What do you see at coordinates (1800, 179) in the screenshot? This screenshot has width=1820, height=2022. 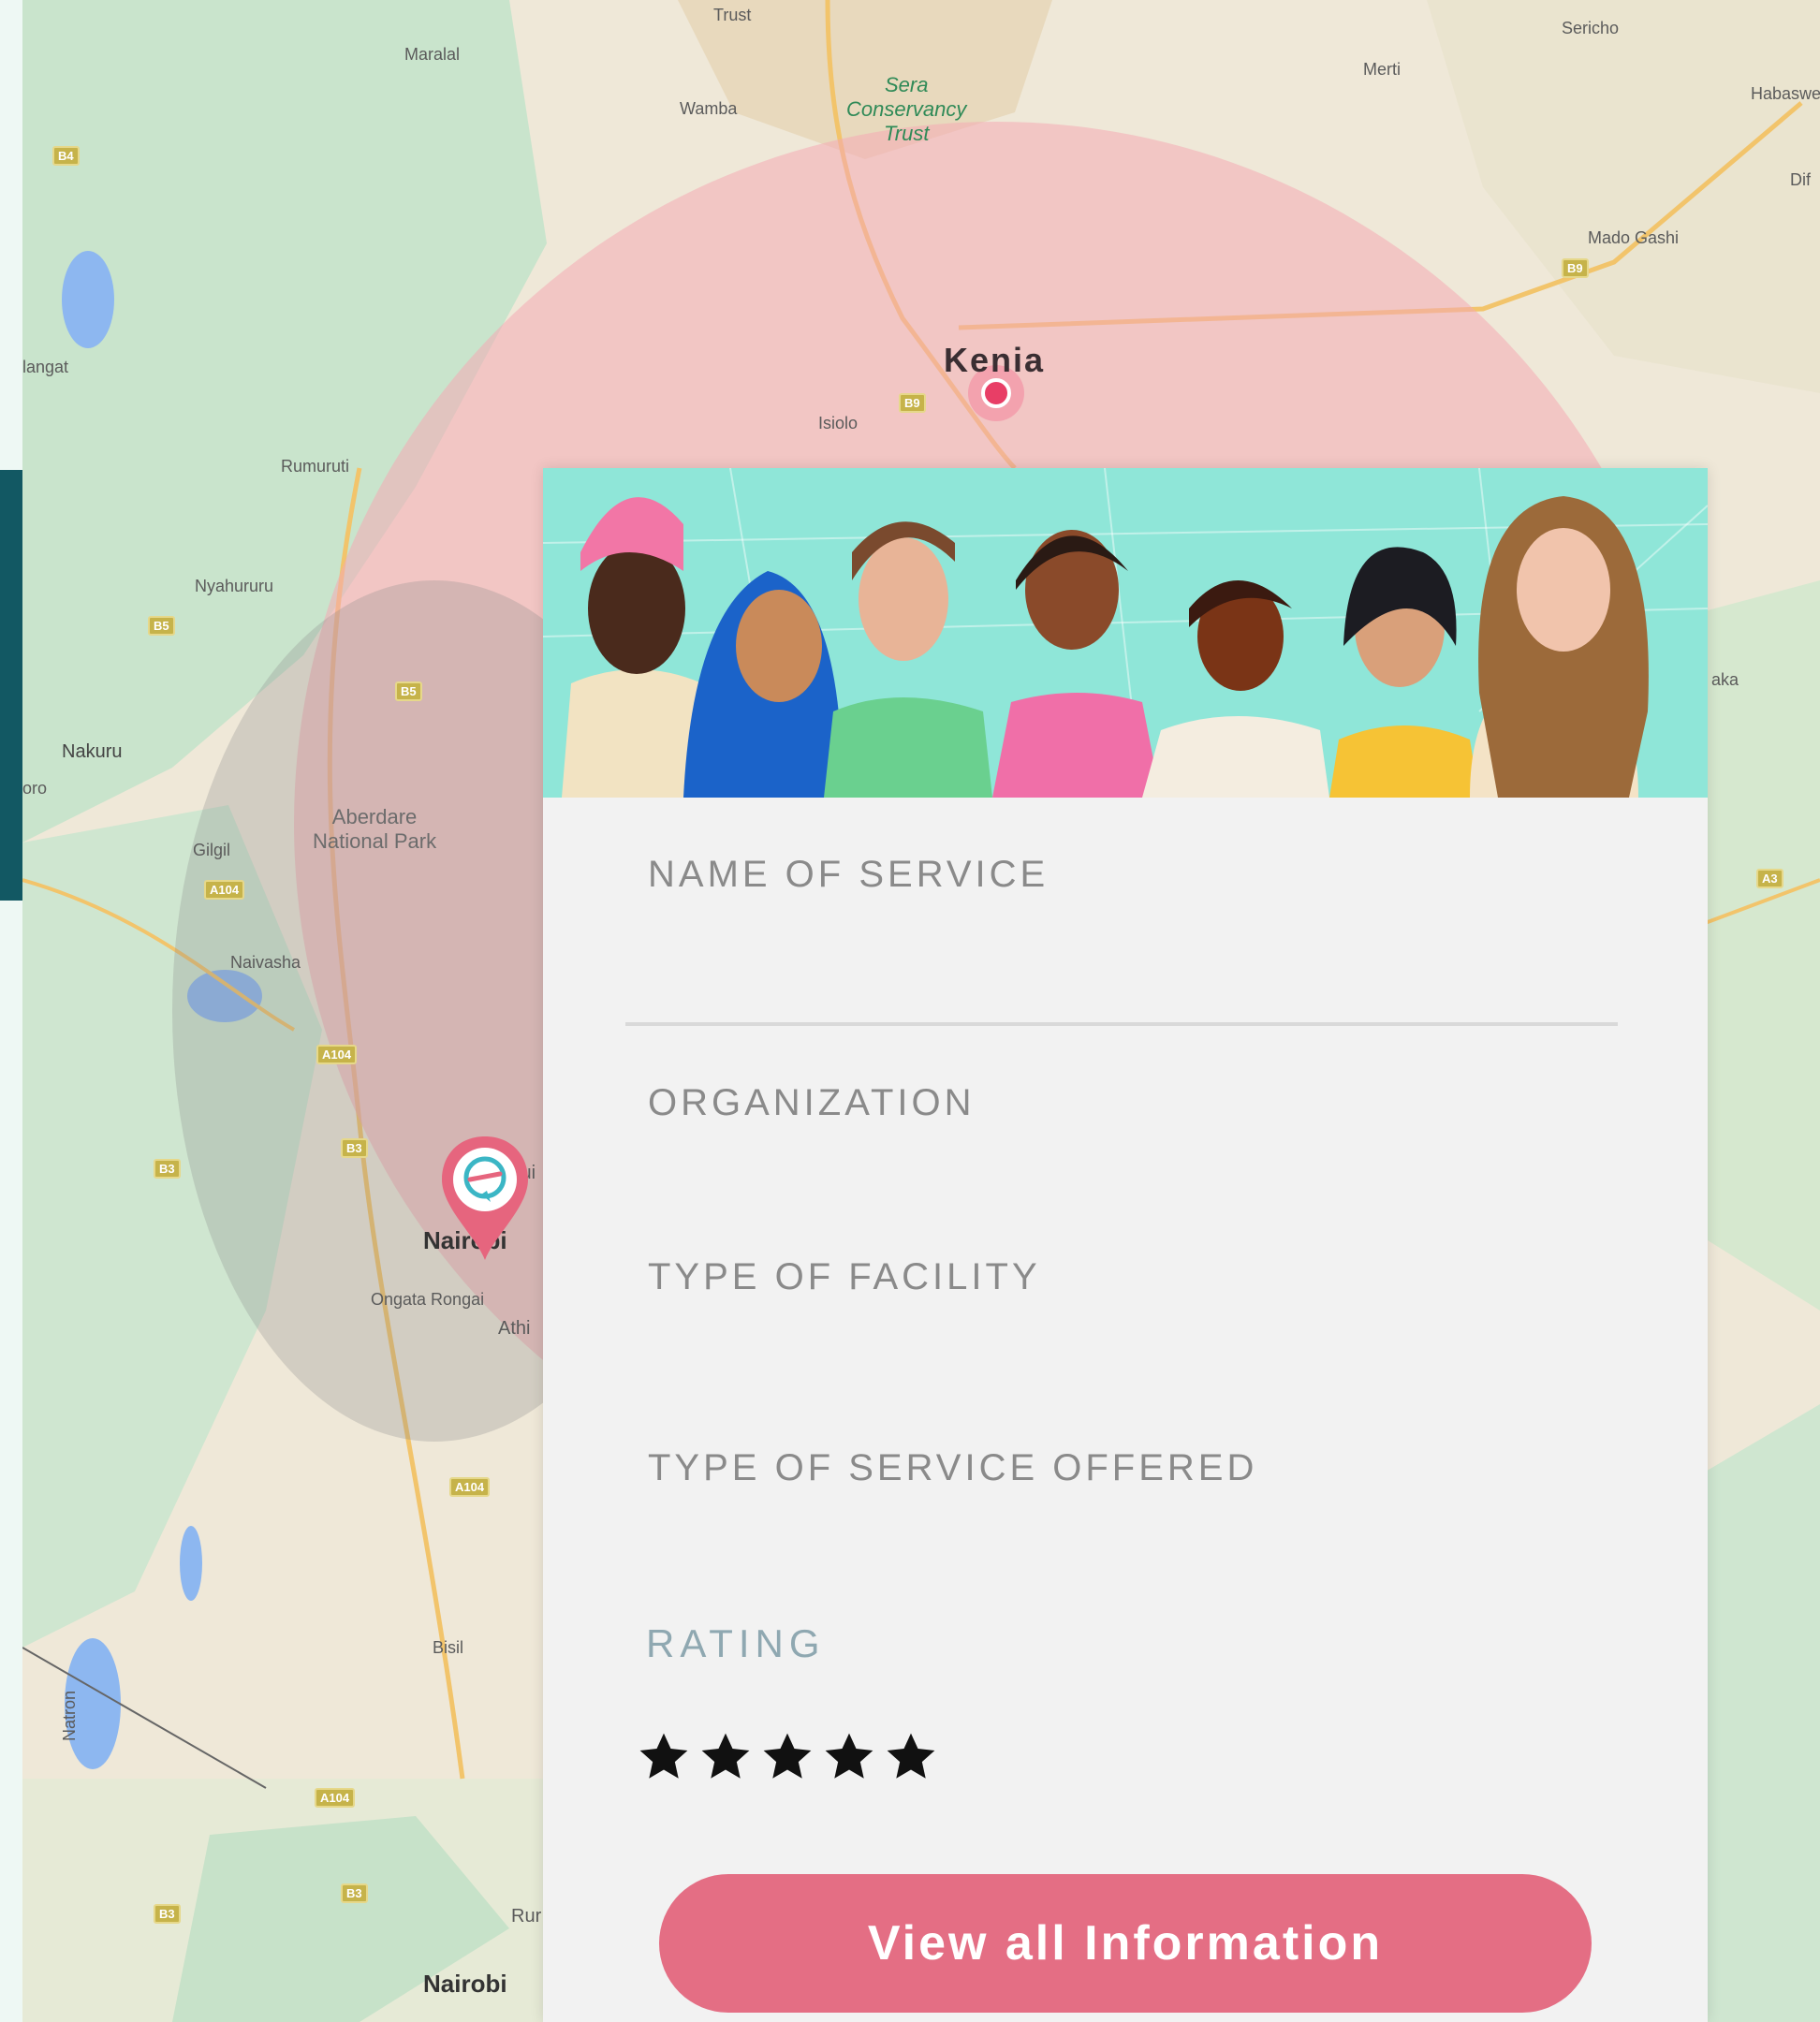 I see `map-label: Dif` at bounding box center [1800, 179].